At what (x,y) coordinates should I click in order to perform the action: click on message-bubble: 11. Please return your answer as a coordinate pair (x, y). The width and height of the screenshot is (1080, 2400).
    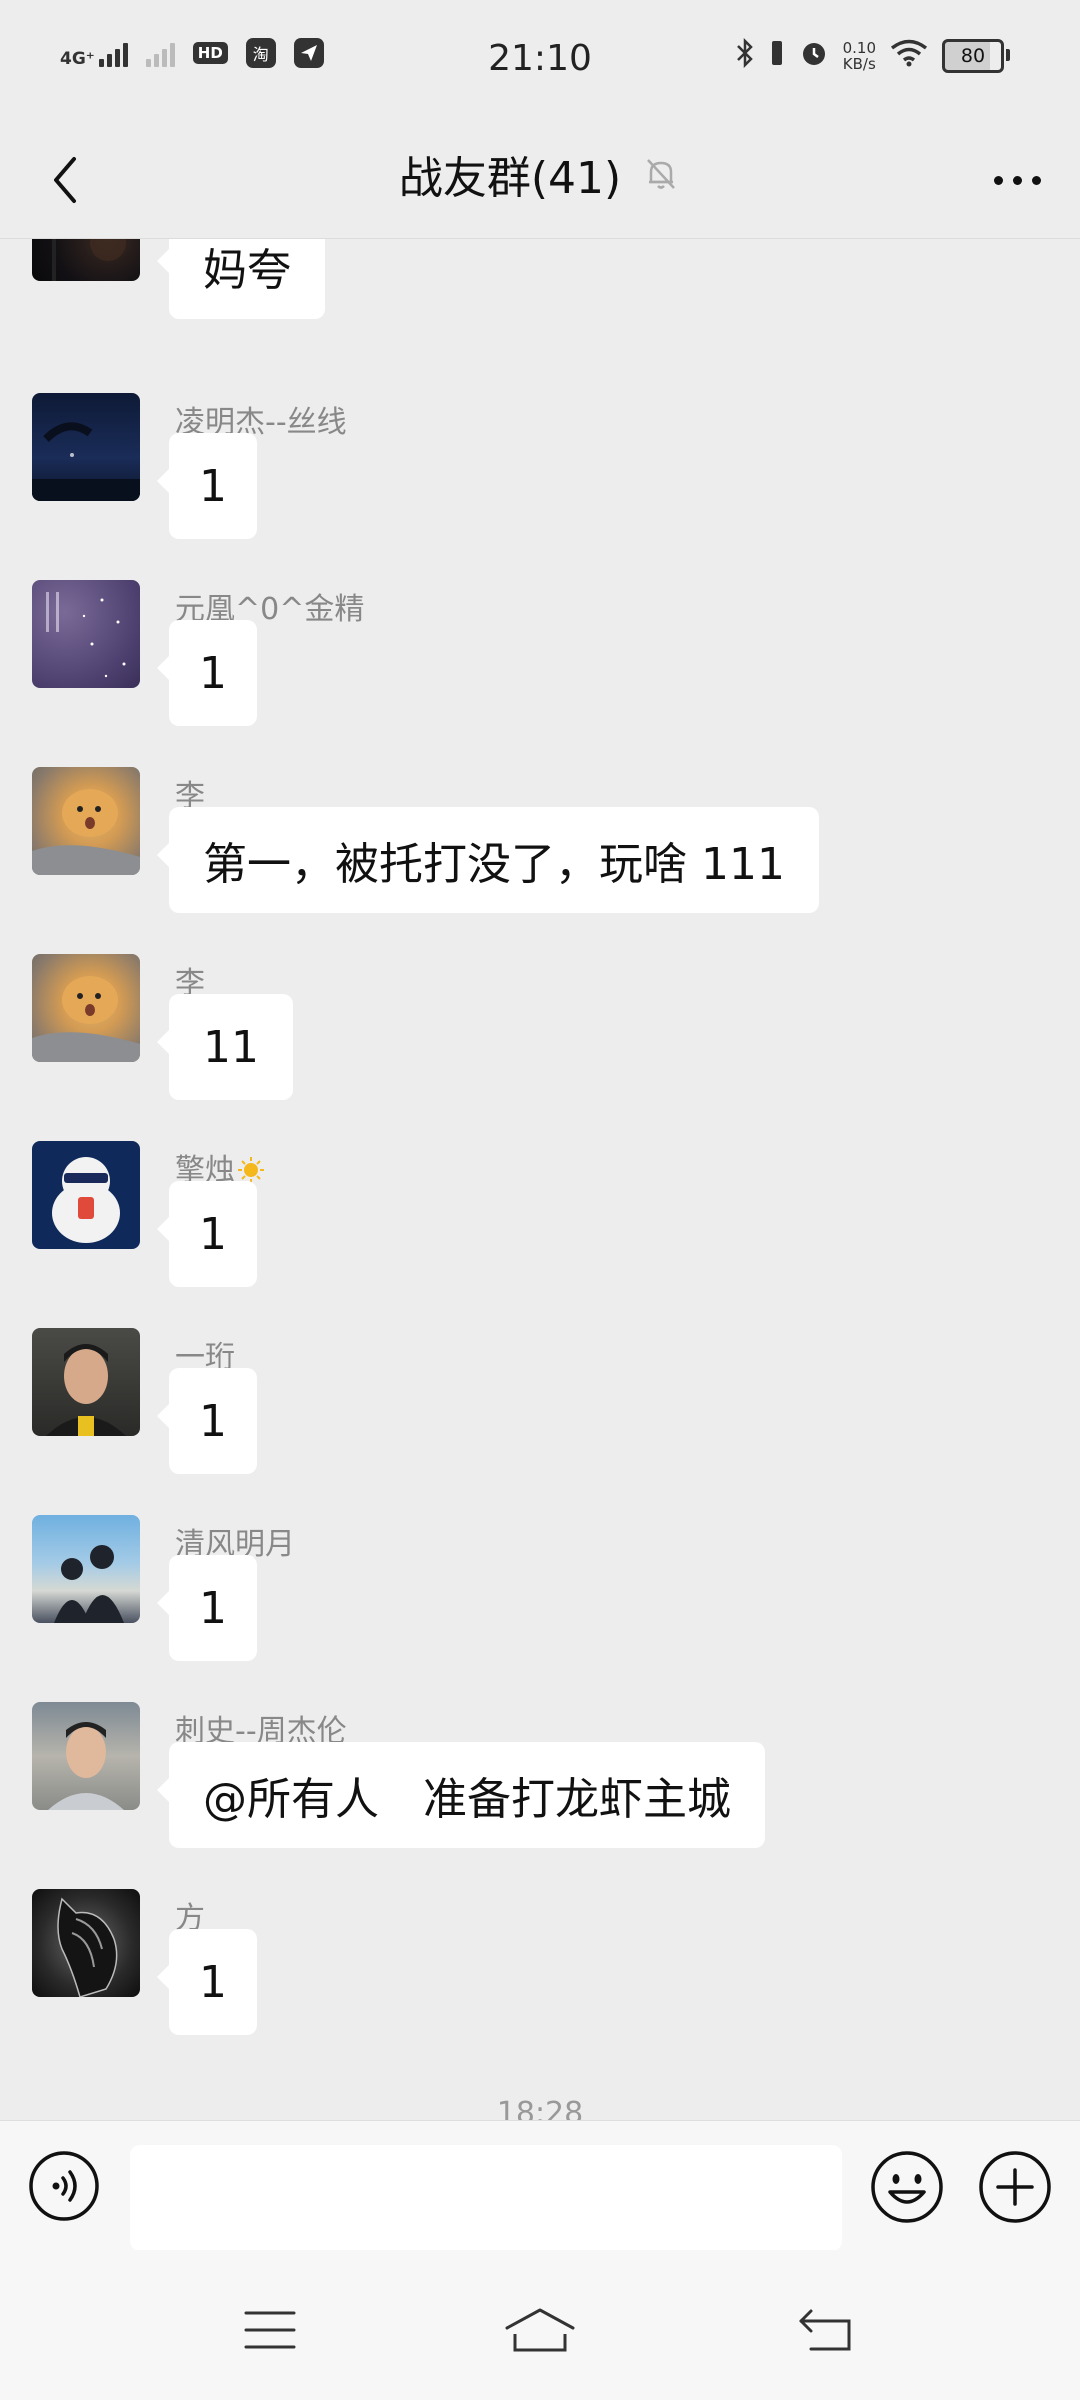
    Looking at the image, I should click on (225, 1047).